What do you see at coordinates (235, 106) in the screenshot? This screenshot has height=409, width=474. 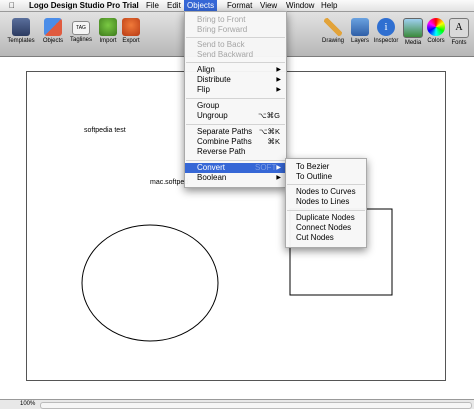 I see `menu-item-group: Group` at bounding box center [235, 106].